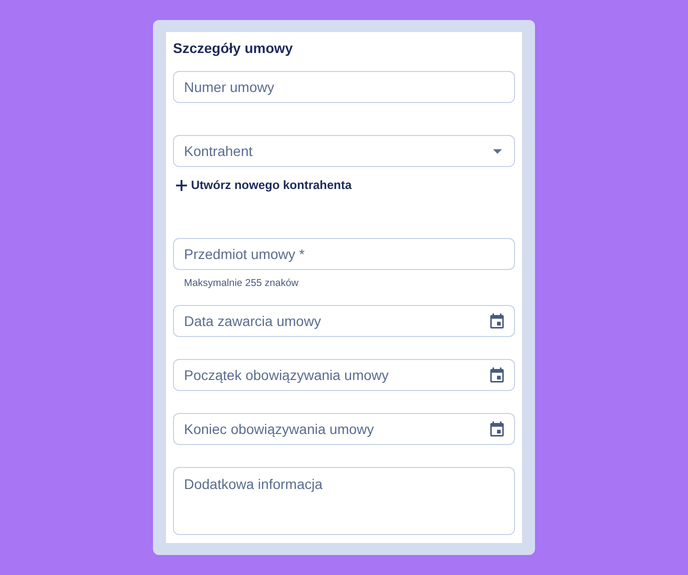  Describe the element at coordinates (242, 284) in the screenshot. I see `helper-text: Maksymalnie 255 znaków` at that location.